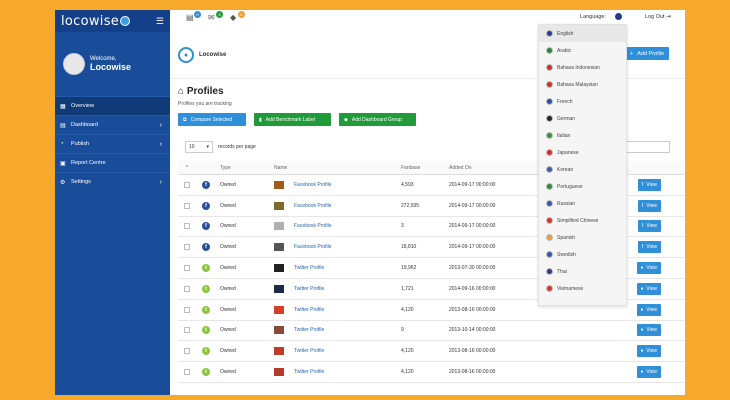 The image size is (730, 400). What do you see at coordinates (582, 237) in the screenshot?
I see `language-option-spanish: Spanish` at bounding box center [582, 237].